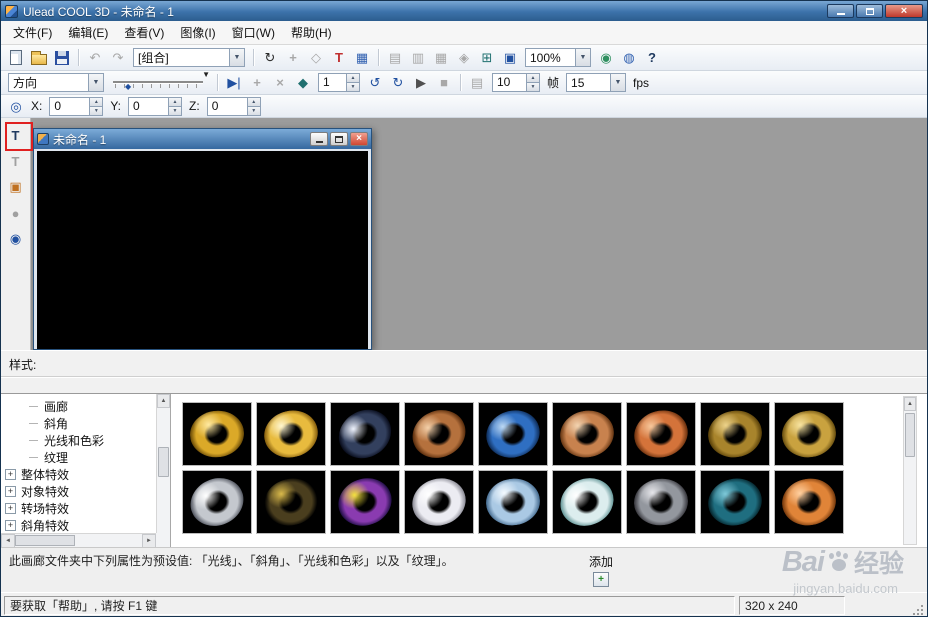  What do you see at coordinates (735, 434) in the screenshot?
I see `gallery-thumbnail-torus-bronze` at bounding box center [735, 434].